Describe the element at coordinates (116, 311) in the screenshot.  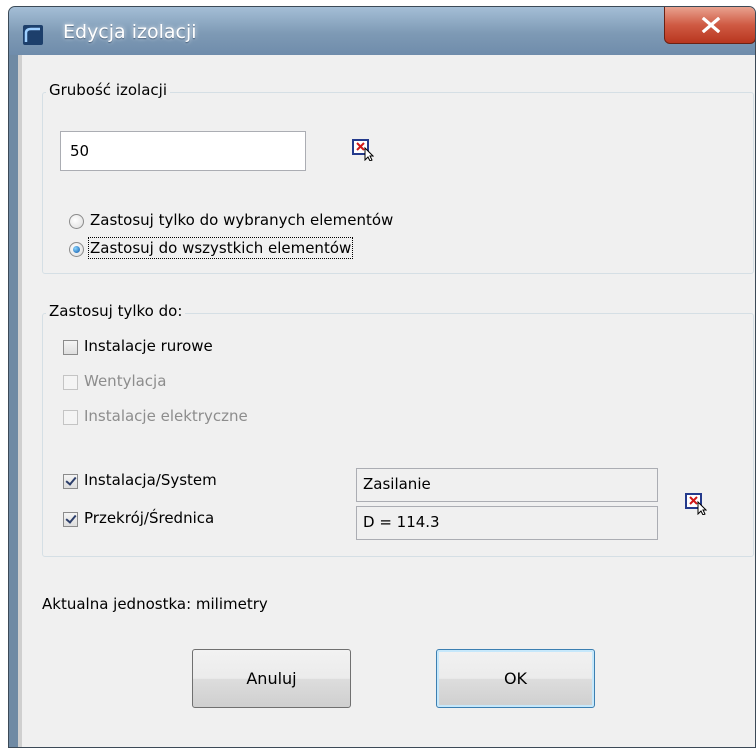
I see `apply-group-legend: Zastosuj tylko do:` at that location.